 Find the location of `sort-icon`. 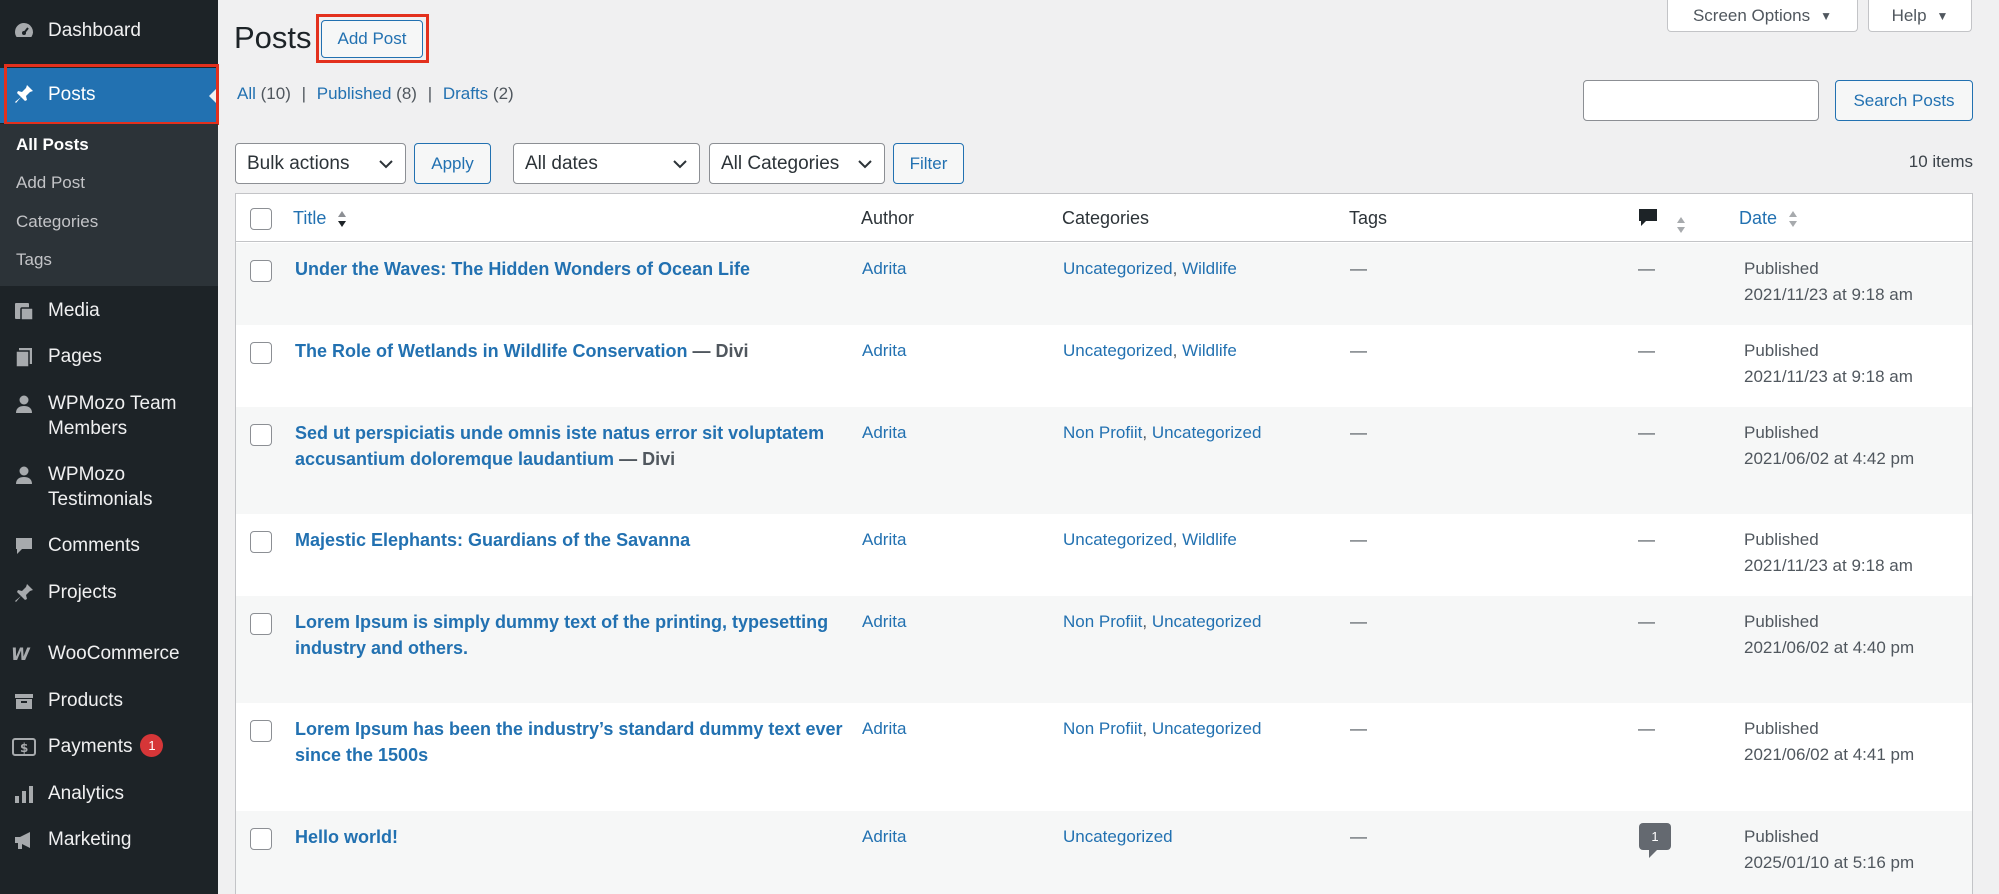

sort-icon is located at coordinates (1793, 219).